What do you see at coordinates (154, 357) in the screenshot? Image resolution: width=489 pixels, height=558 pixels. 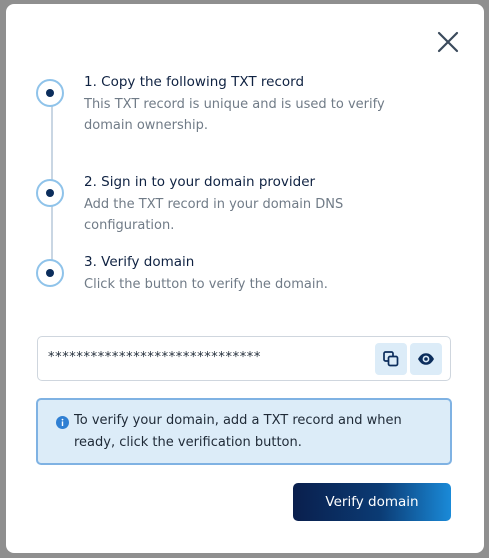 I see `txt-record-value: ******************************` at bounding box center [154, 357].